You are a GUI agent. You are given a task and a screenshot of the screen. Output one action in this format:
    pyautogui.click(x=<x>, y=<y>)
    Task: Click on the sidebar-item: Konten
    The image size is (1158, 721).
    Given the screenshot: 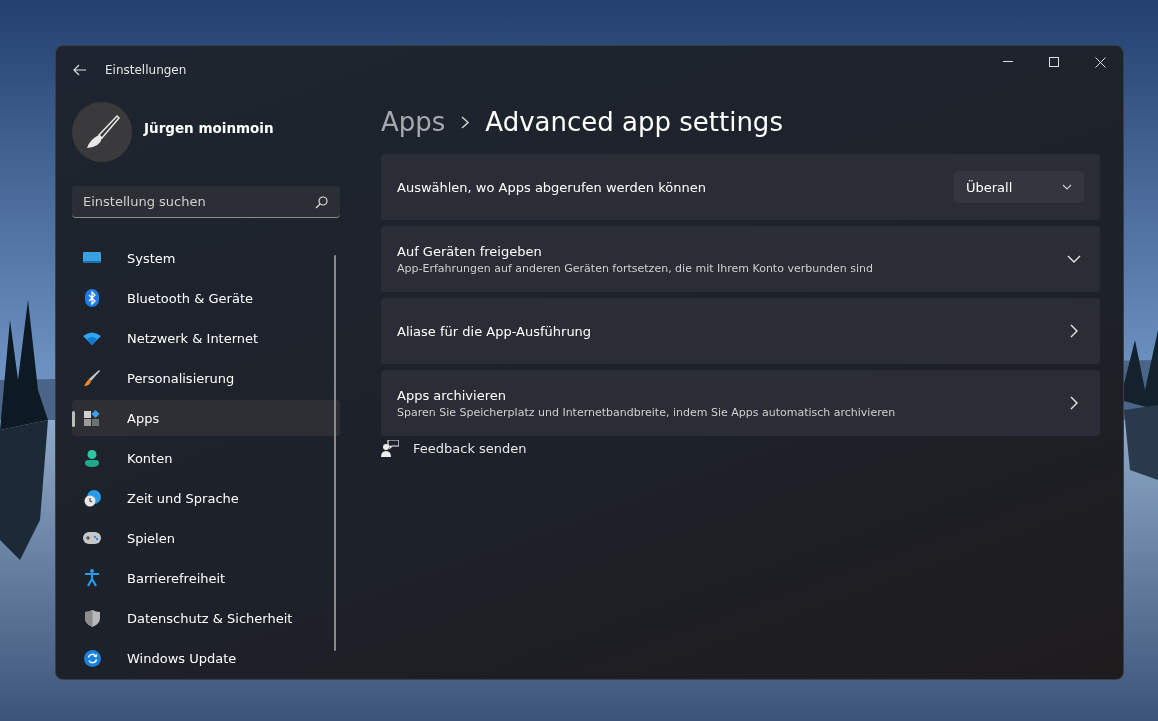 What is the action you would take?
    pyautogui.click(x=206, y=458)
    